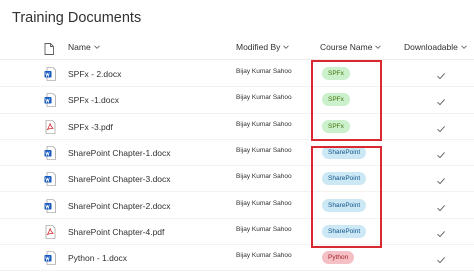 The height and width of the screenshot is (279, 474). What do you see at coordinates (263, 47) in the screenshot?
I see `column-header-modified-by: Modified By` at bounding box center [263, 47].